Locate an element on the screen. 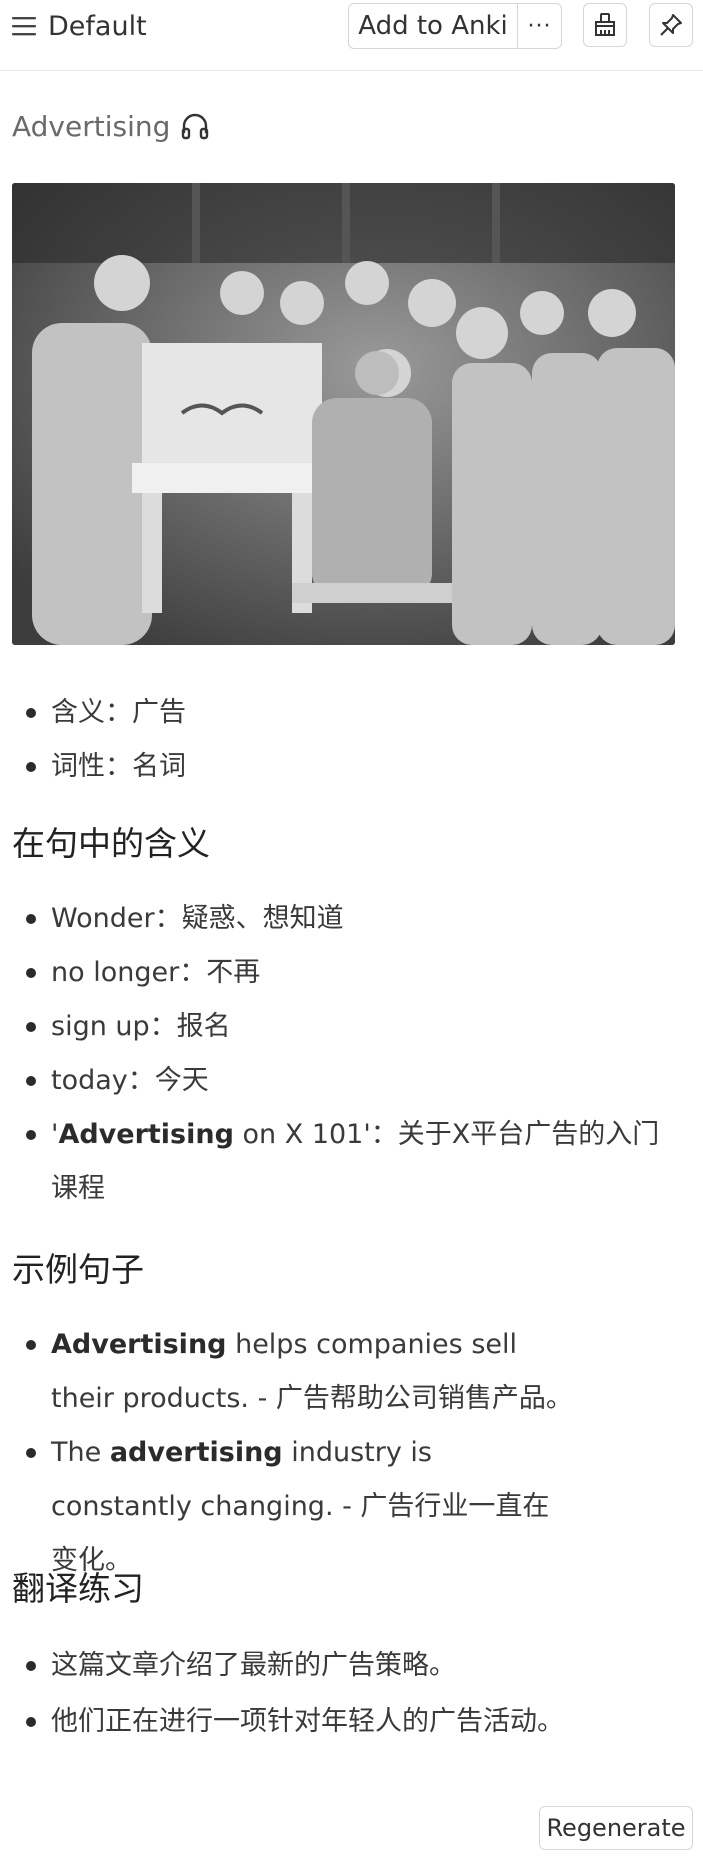  item-post: today：今天 is located at coordinates (130, 1080).